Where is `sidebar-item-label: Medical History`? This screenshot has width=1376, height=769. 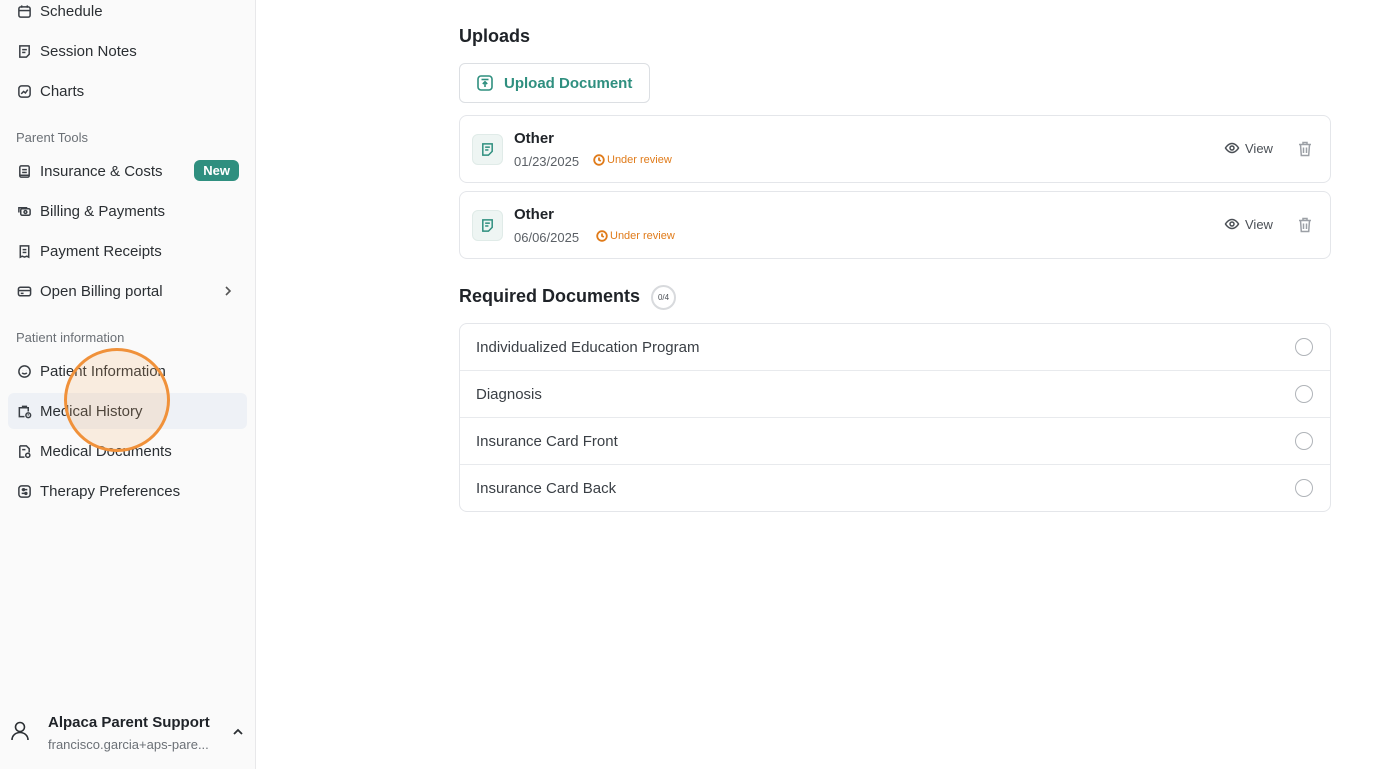 sidebar-item-label: Medical History is located at coordinates (91, 411).